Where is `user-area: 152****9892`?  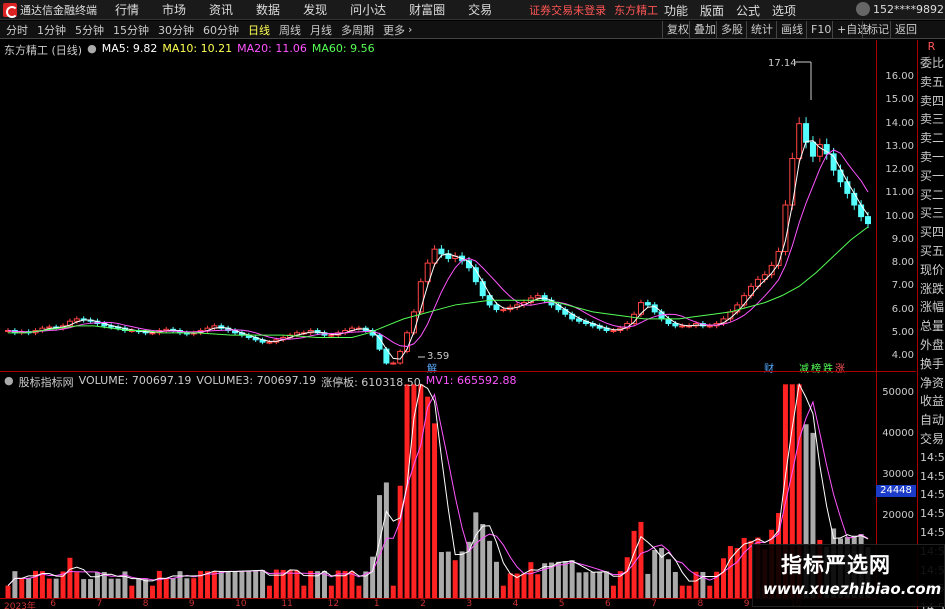 user-area: 152****9892 is located at coordinates (900, 9).